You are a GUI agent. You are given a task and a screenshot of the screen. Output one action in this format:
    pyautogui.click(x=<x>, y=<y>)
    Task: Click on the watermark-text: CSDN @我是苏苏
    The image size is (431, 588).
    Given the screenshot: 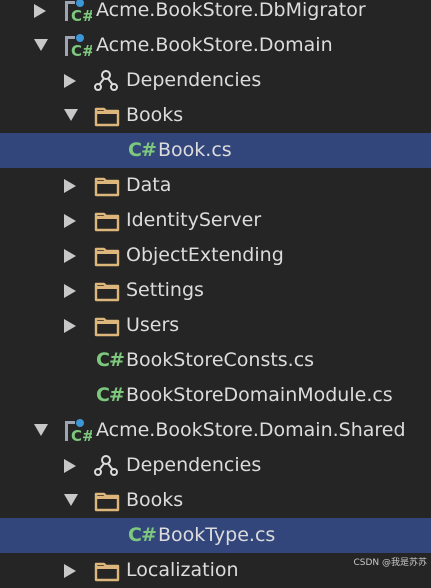 What is the action you would take?
    pyautogui.click(x=390, y=563)
    